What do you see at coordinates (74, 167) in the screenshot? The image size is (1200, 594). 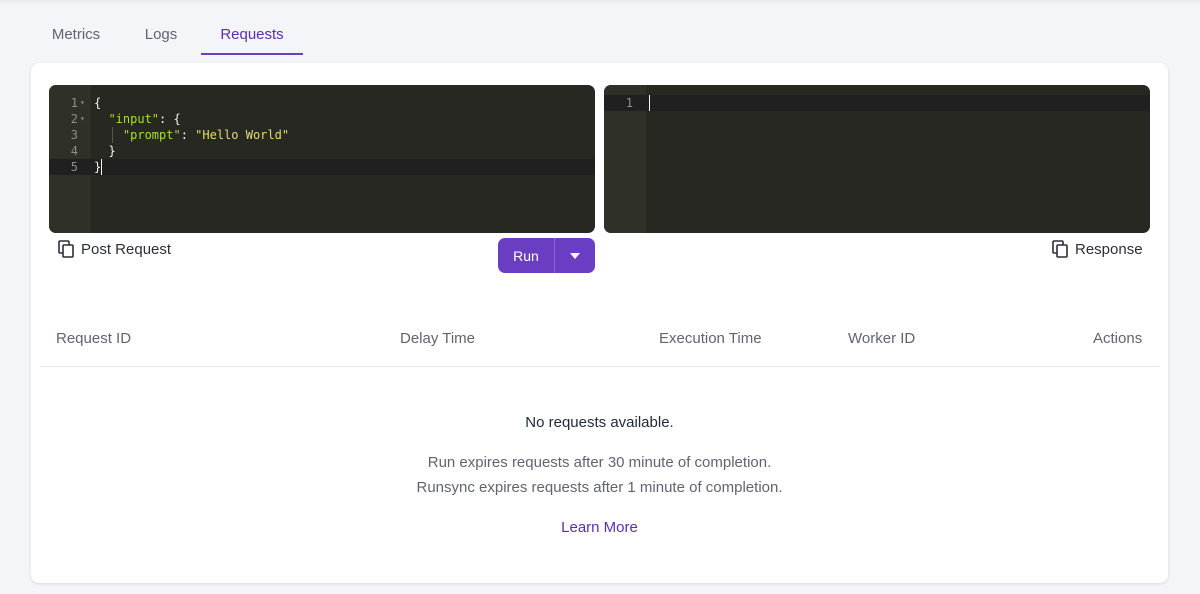 I see `line-number: 5` at bounding box center [74, 167].